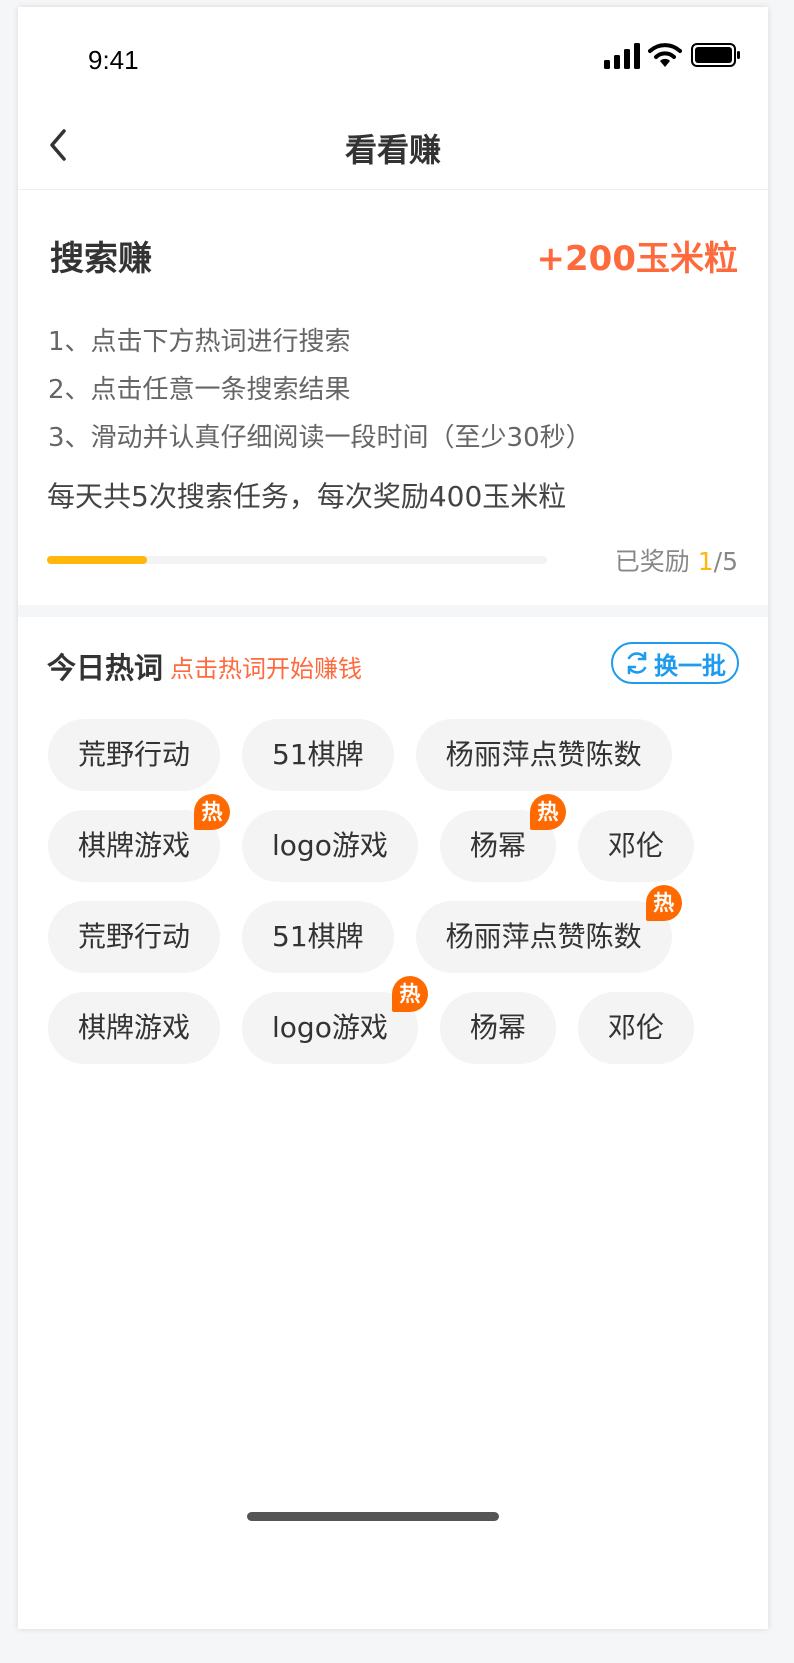 Image resolution: width=794 pixels, height=1663 pixels. I want to click on status-bar: 9:41, so click(393, 57).